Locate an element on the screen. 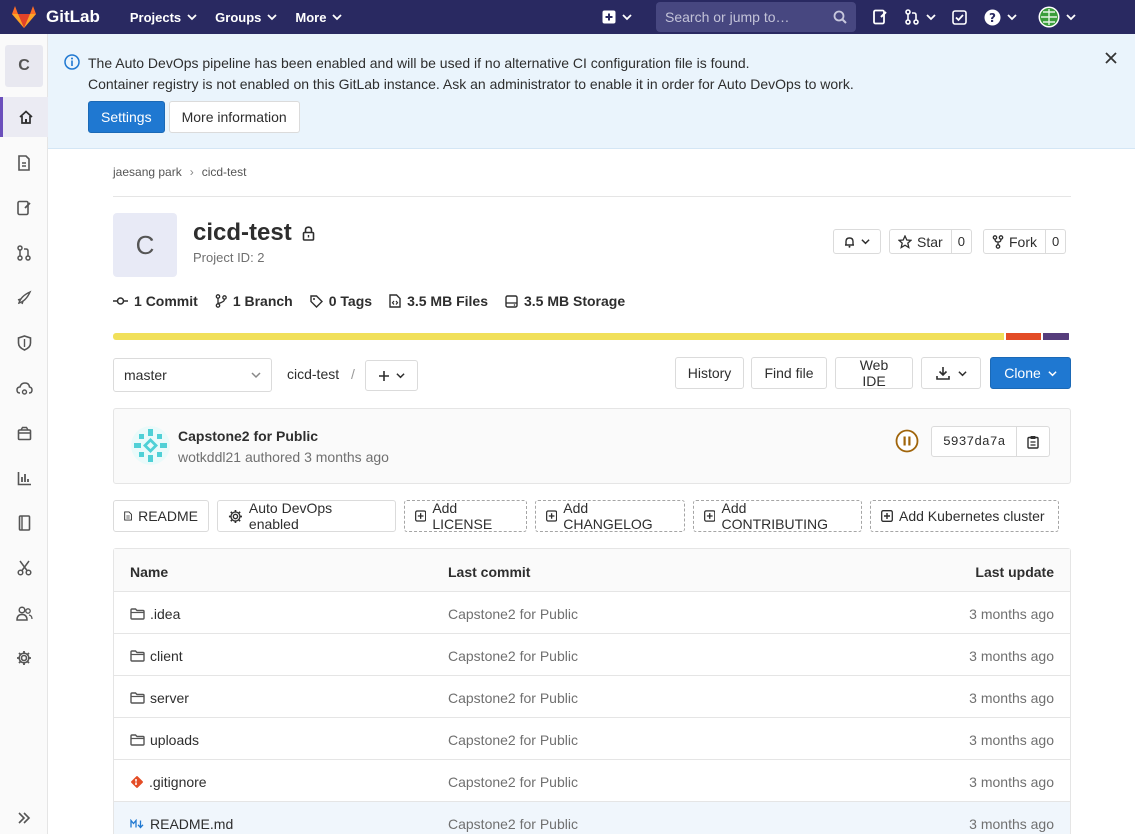  merge-requests-link is located at coordinates (920, 17).